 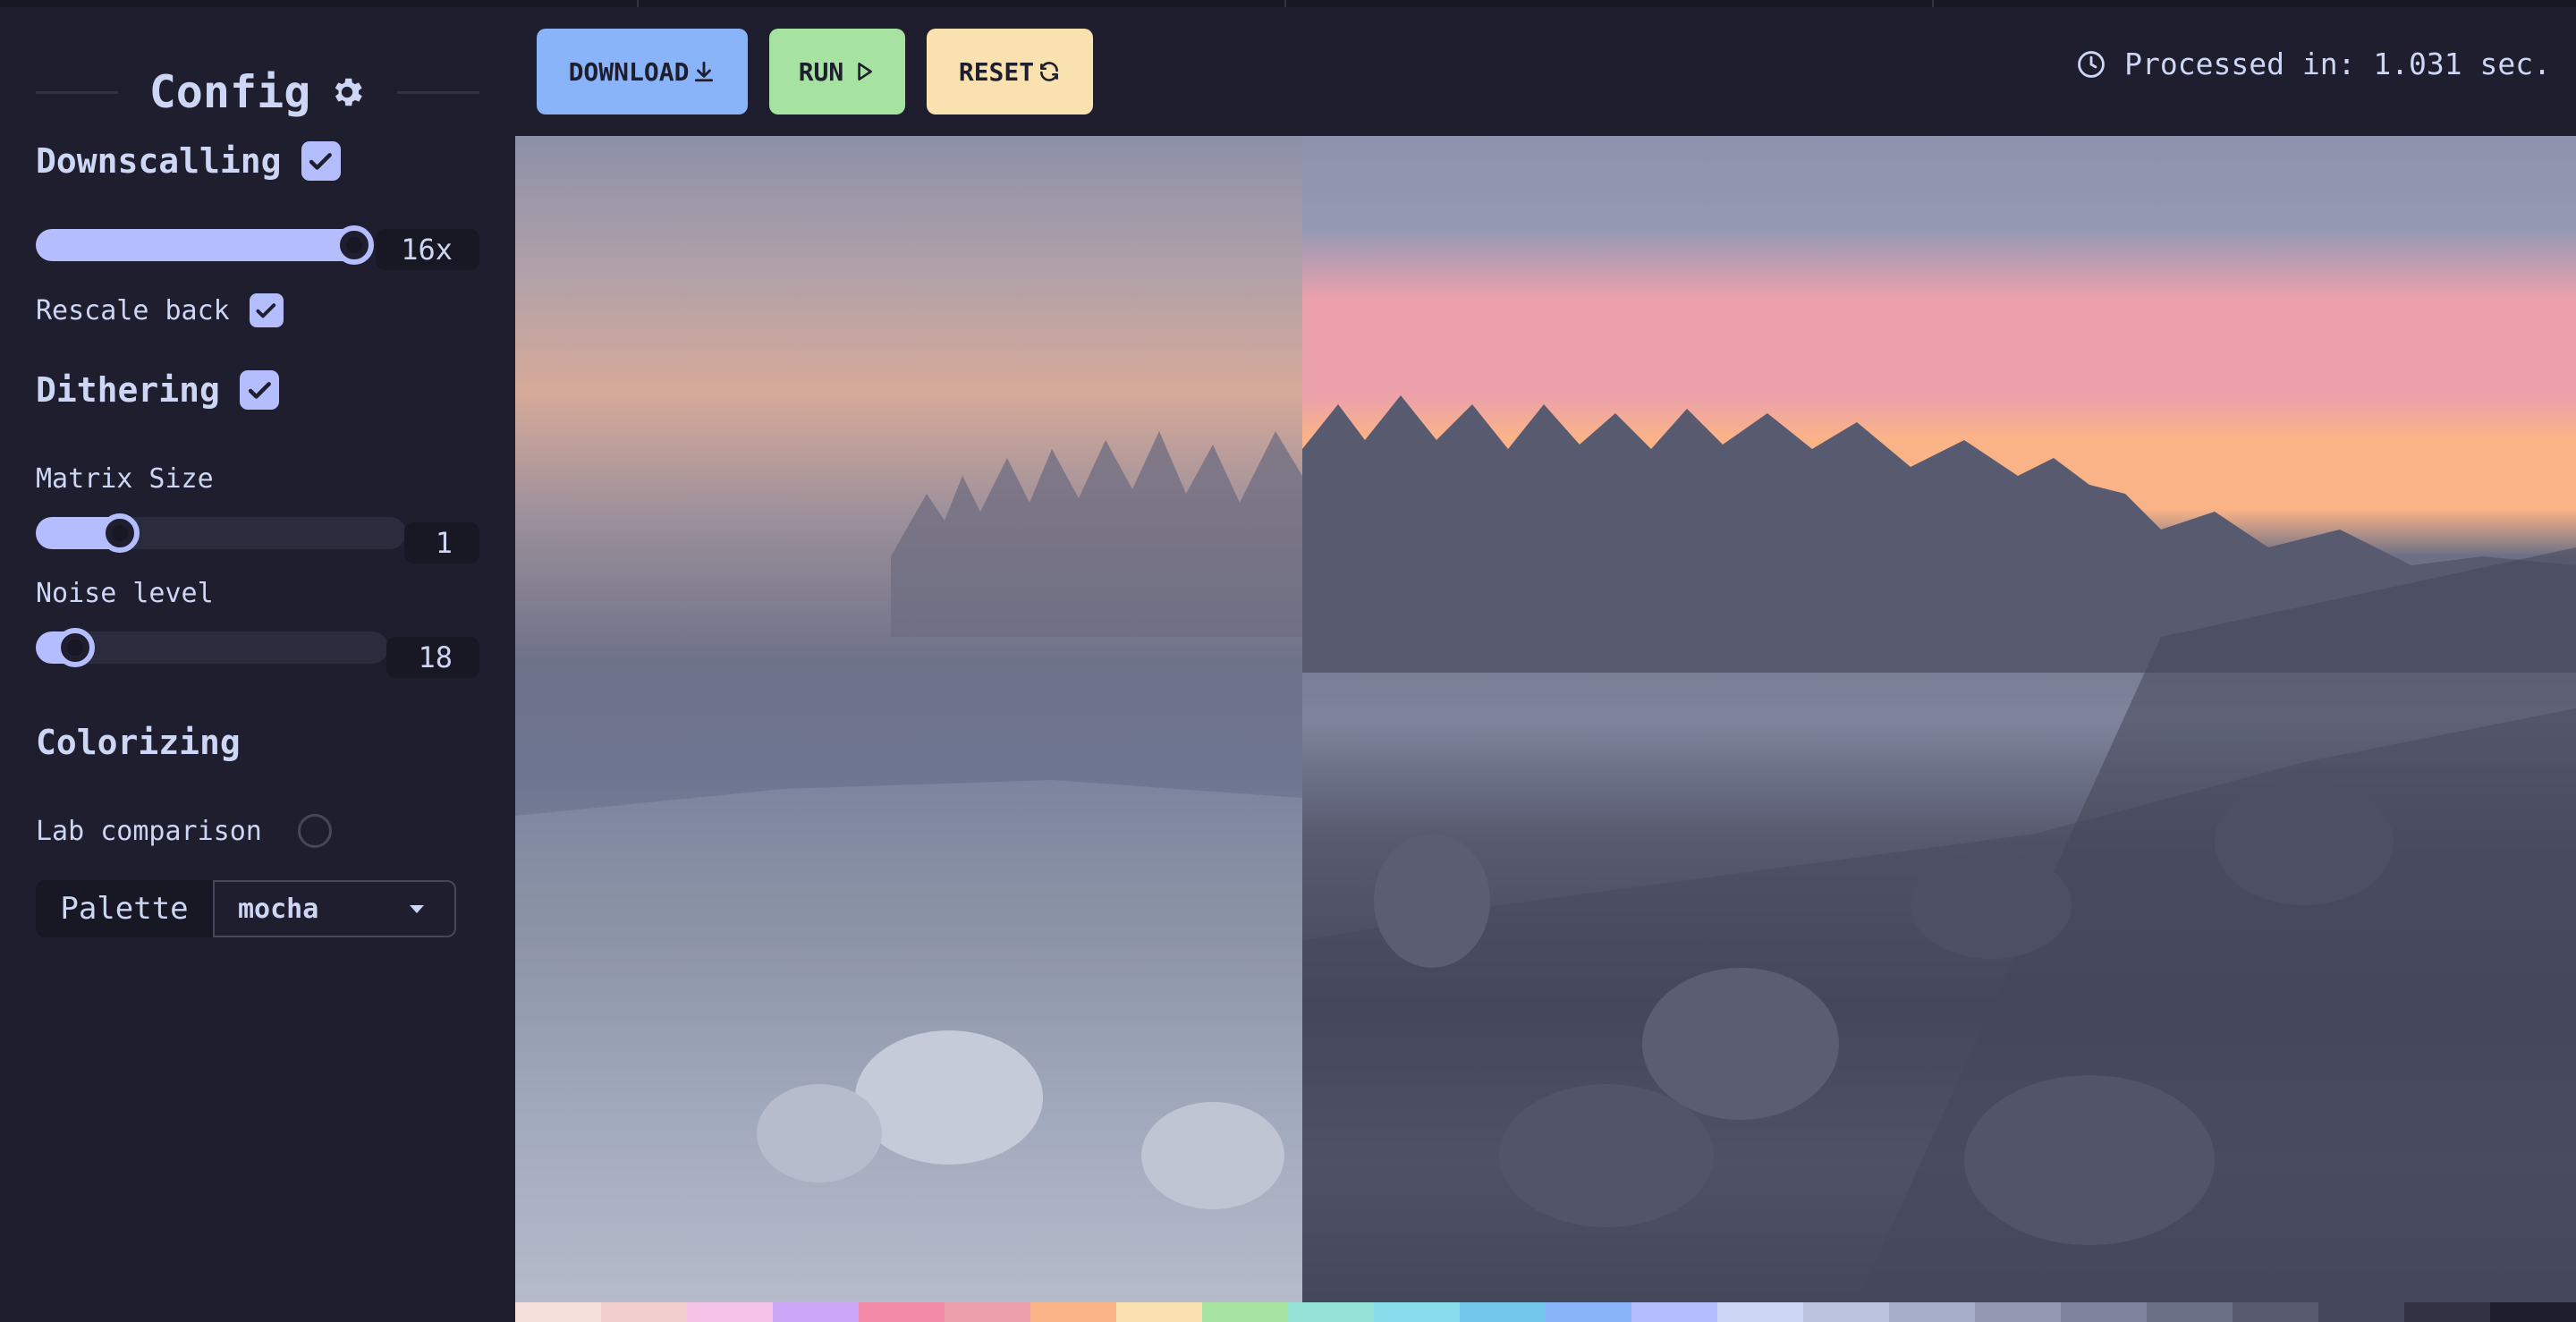 What do you see at coordinates (427, 250) in the screenshot?
I see `downscale-value: 16x` at bounding box center [427, 250].